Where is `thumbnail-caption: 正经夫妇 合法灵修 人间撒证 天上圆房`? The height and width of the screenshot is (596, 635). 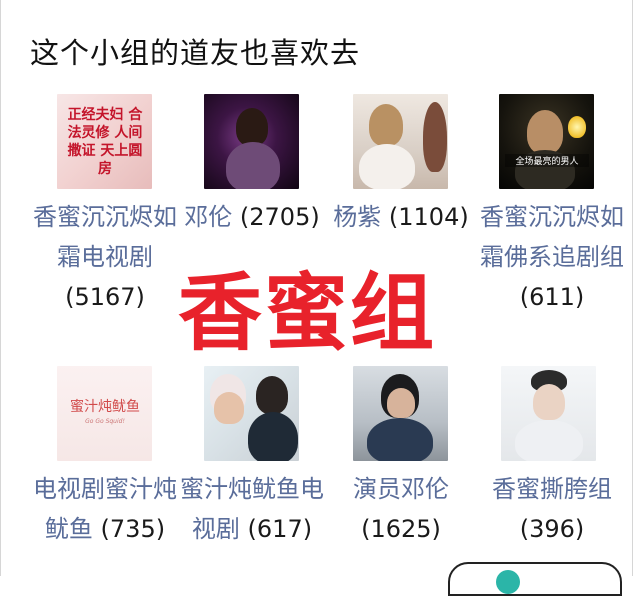
thumbnail-caption: 正经夫妇 合法灵修 人间撒证 天上圆房 is located at coordinates (105, 142).